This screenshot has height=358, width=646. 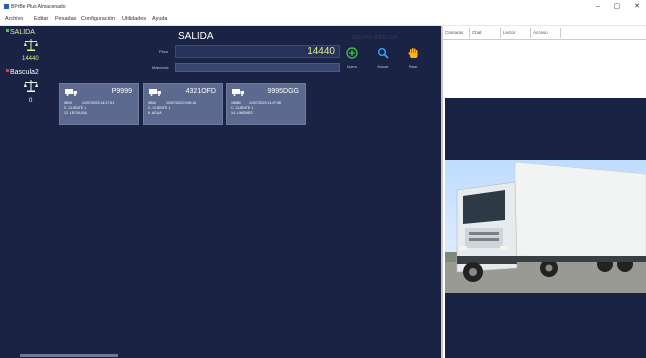 What do you see at coordinates (413, 67) in the screenshot?
I see `parar-label: Parar` at bounding box center [413, 67].